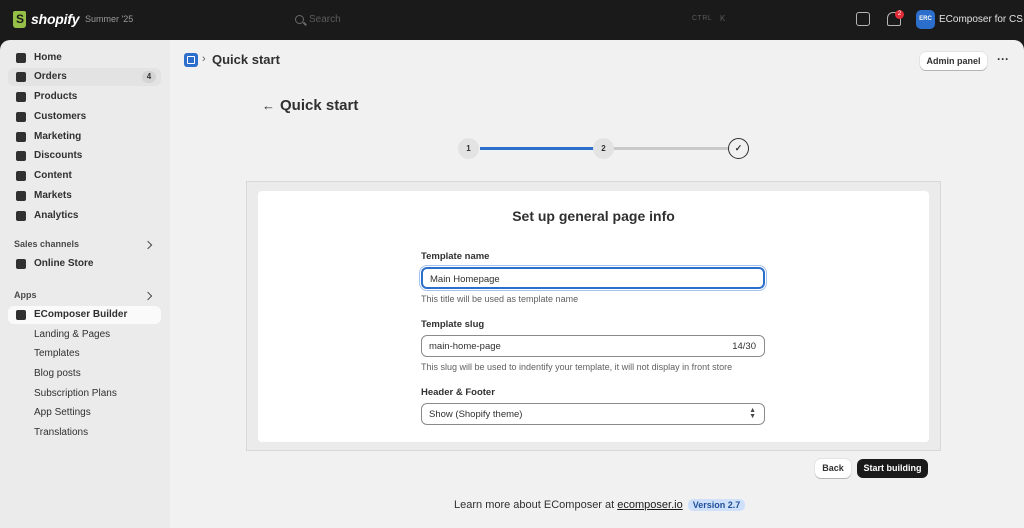 This screenshot has width=1024, height=528. Describe the element at coordinates (57, 353) in the screenshot. I see `sidebar-item-label: Templates` at that location.